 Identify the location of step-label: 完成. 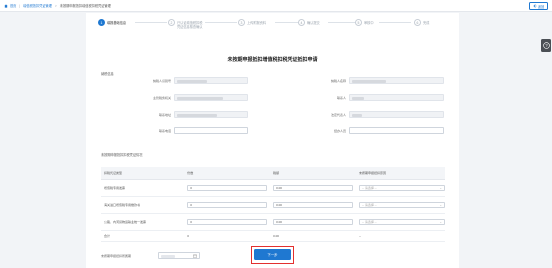
(426, 22).